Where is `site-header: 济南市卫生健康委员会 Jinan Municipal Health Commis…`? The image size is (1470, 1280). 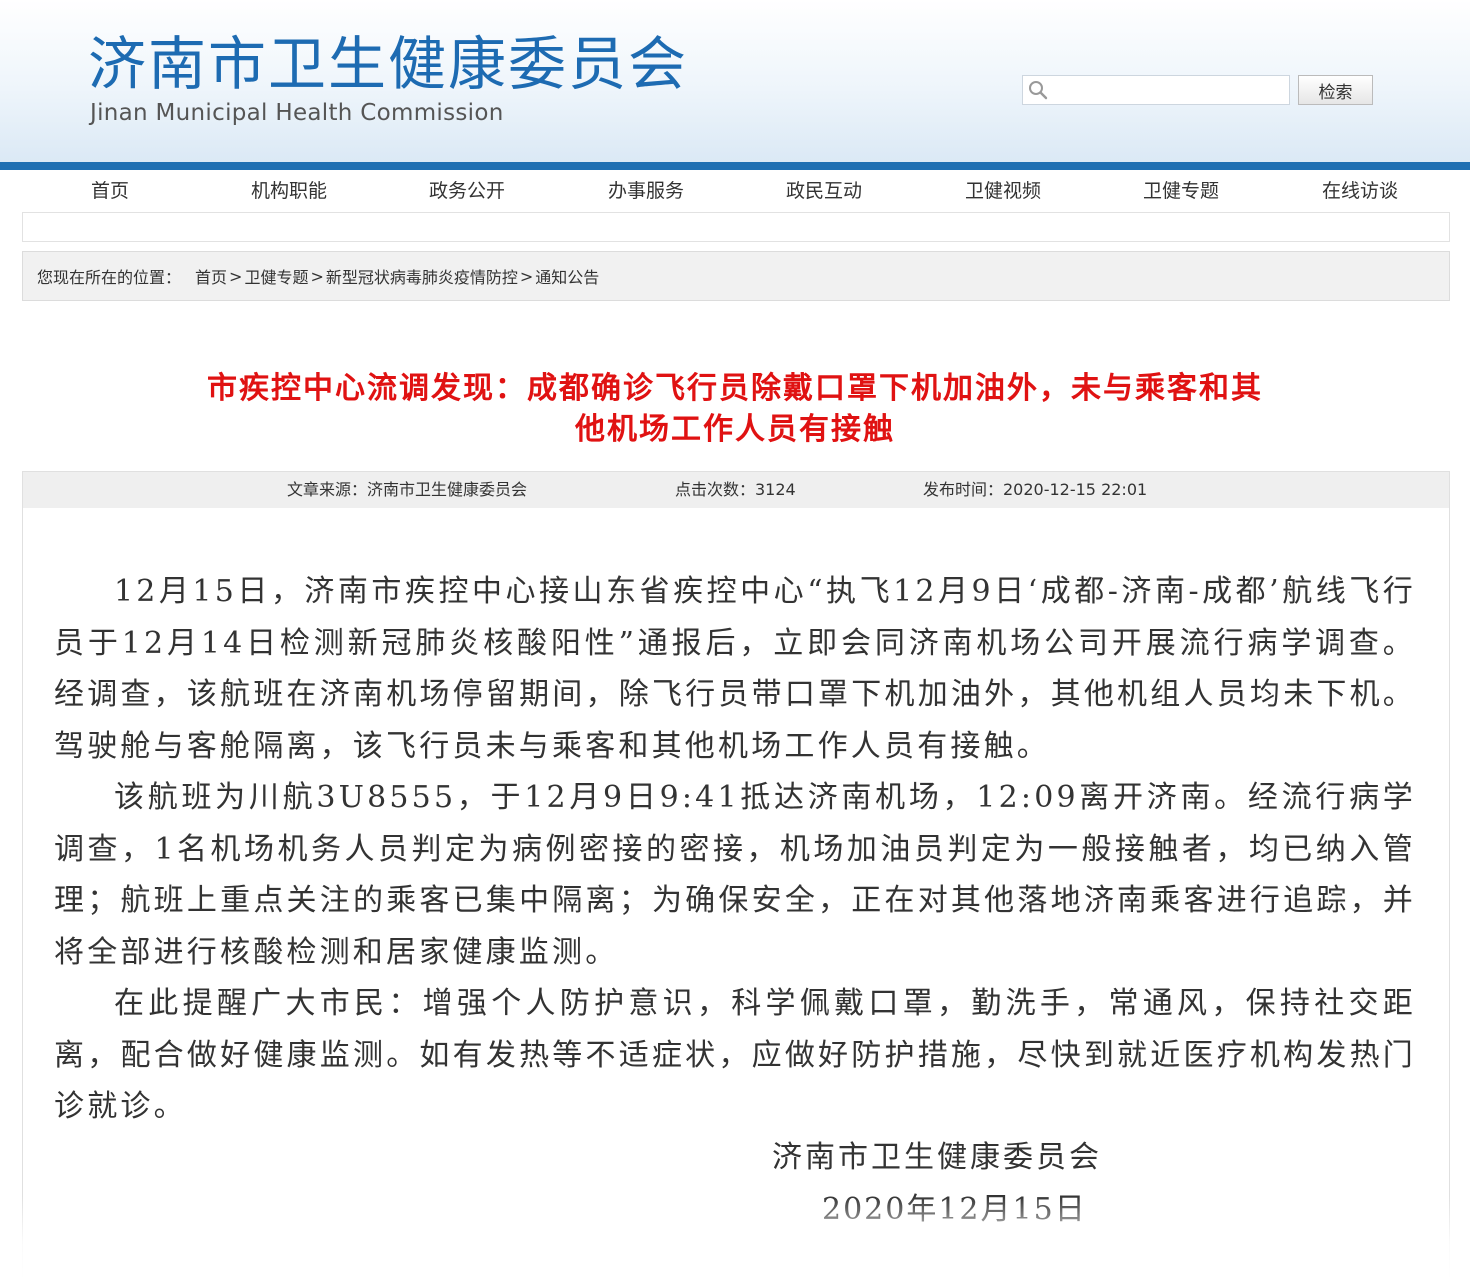
site-header: 济南市卫生健康委员会 Jinan Municipal Health Commis… is located at coordinates (735, 81).